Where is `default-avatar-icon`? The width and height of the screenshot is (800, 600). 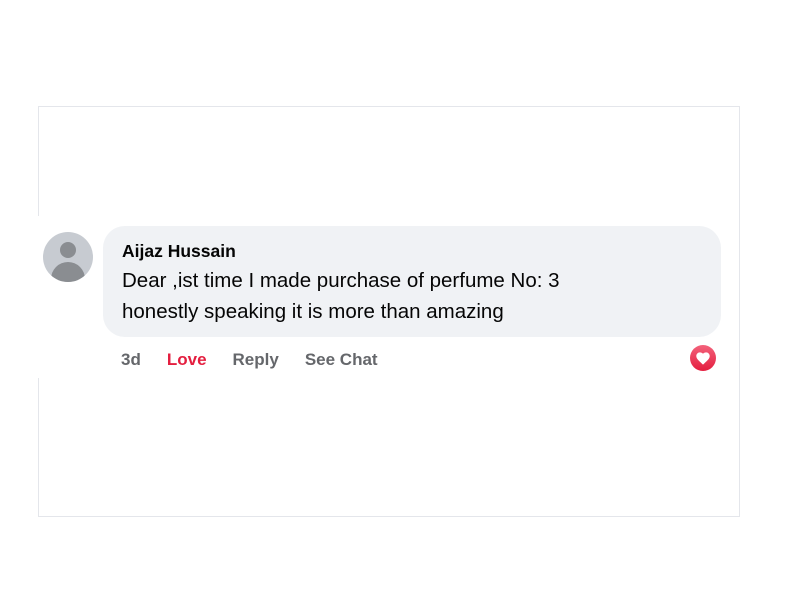 default-avatar-icon is located at coordinates (68, 257).